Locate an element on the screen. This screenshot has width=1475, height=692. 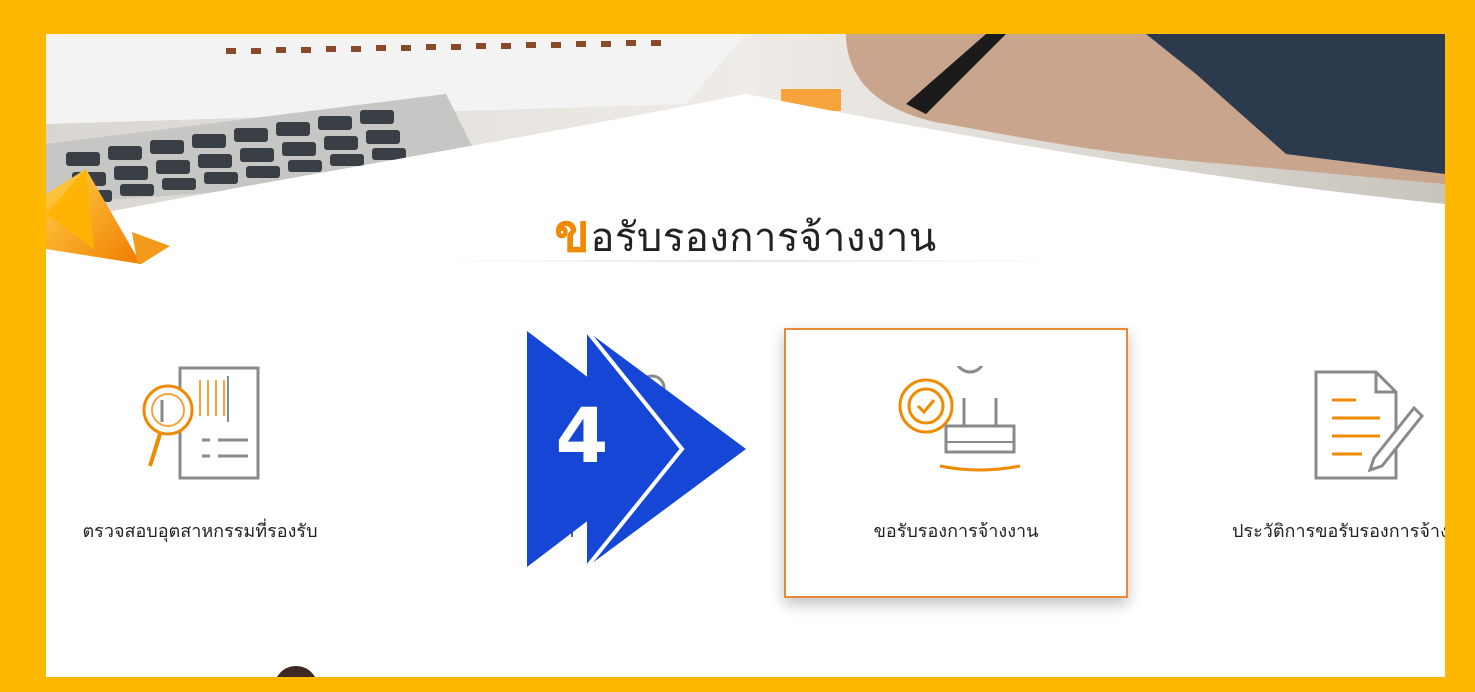
title-underline is located at coordinates (746, 261).